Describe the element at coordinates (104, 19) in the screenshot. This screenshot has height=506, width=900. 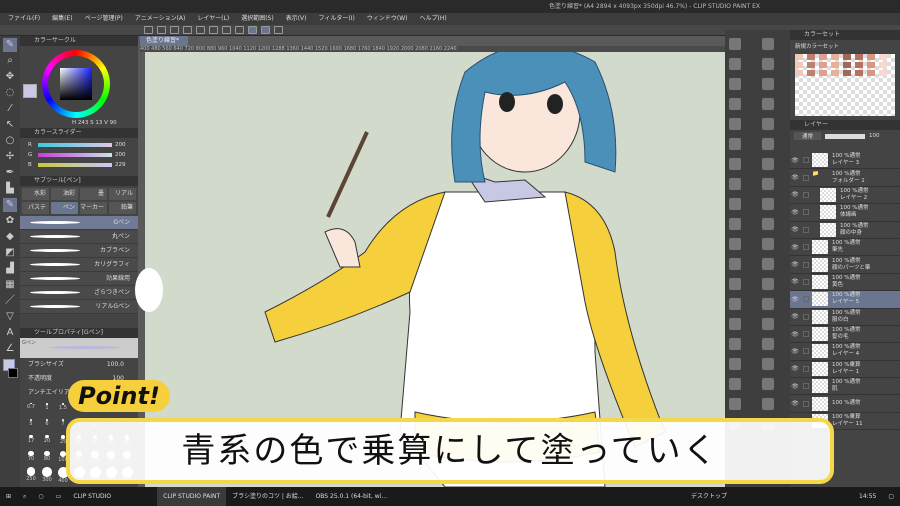
I see `menu-item: ページ管理(P)` at that location.